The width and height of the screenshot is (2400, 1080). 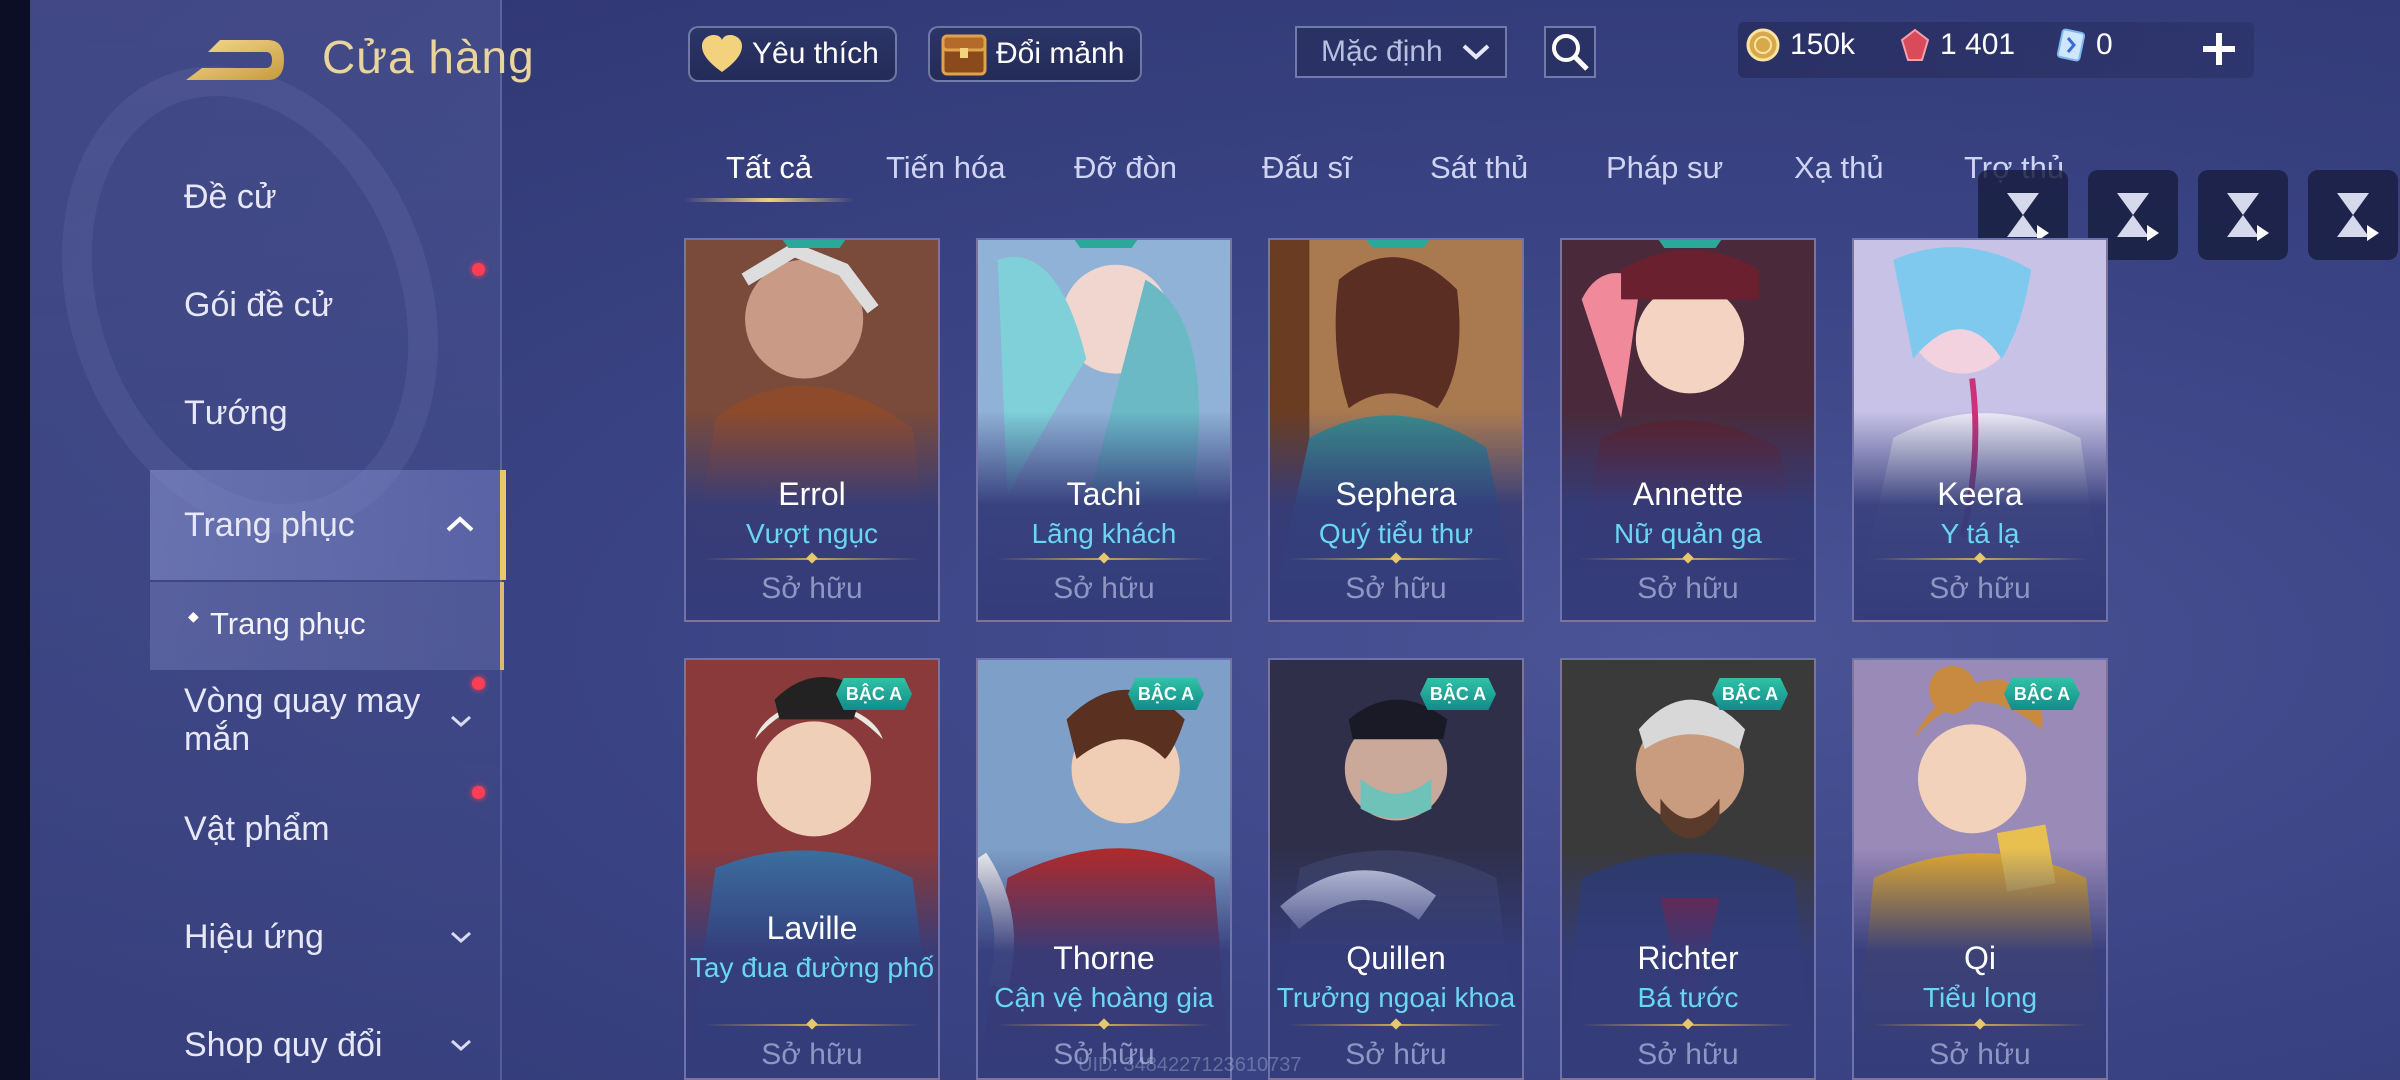 I want to click on voucher-amount: 1 401, so click(x=1978, y=44).